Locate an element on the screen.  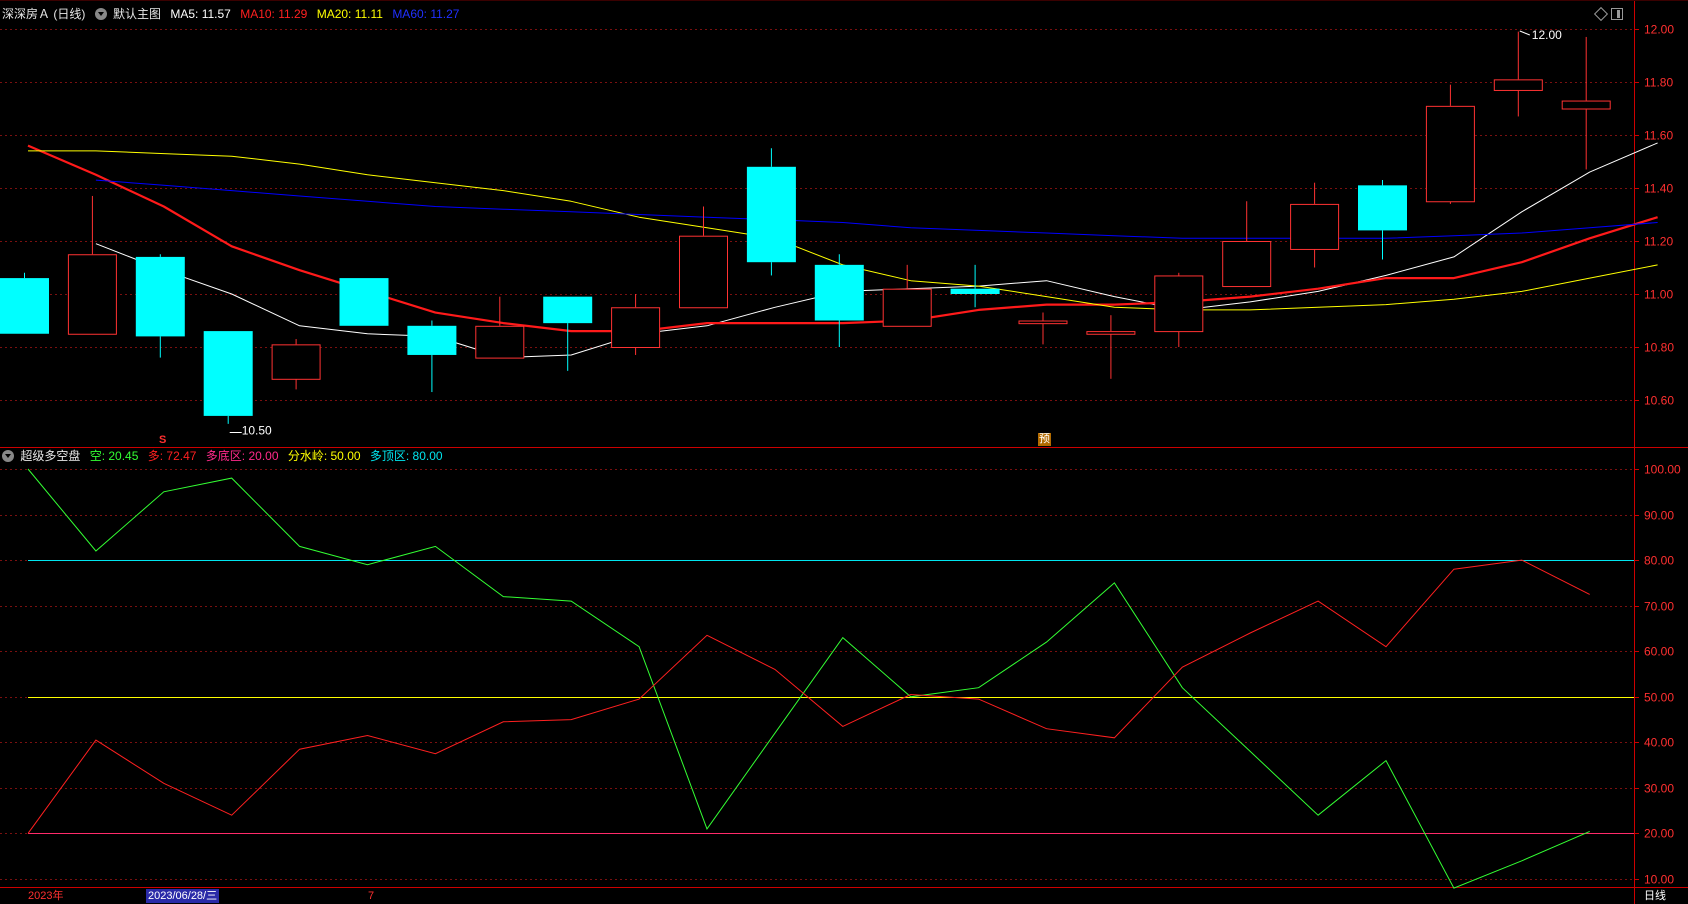
cursor-date-label: 2023/06/28/三 is located at coordinates (183, 896).